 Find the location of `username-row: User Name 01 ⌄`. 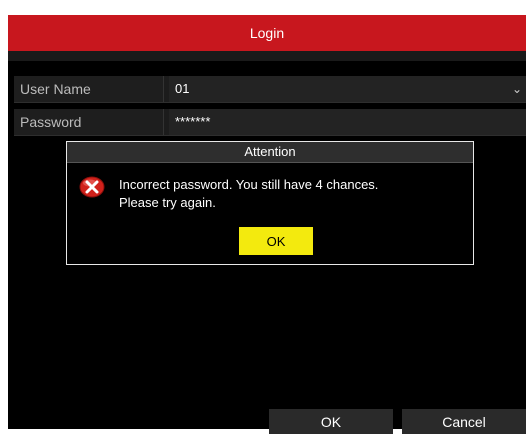

username-row: User Name 01 ⌄ is located at coordinates (270, 89).